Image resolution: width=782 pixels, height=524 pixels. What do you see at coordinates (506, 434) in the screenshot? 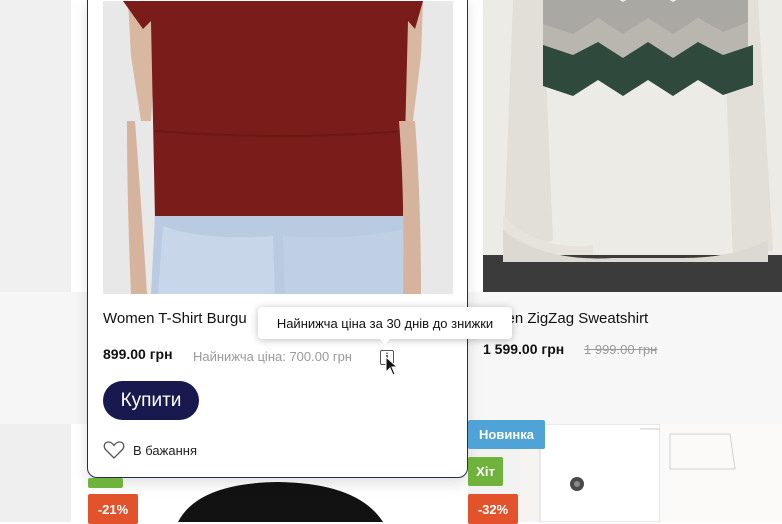
I see `badge-new: Новинка` at bounding box center [506, 434].